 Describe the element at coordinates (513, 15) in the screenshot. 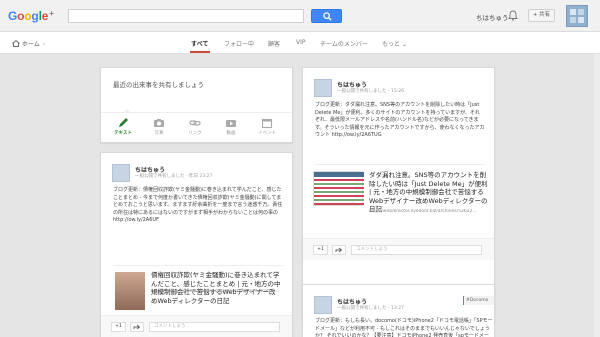

I see `bell-icon` at that location.